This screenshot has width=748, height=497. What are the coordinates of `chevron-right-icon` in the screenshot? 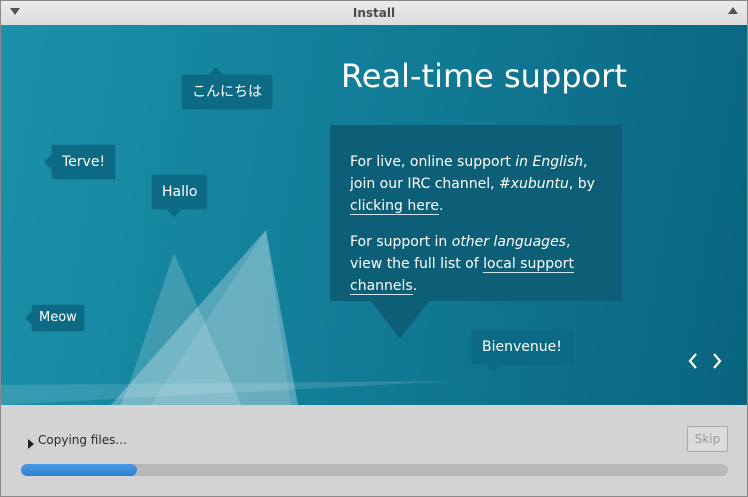 It's located at (717, 361).